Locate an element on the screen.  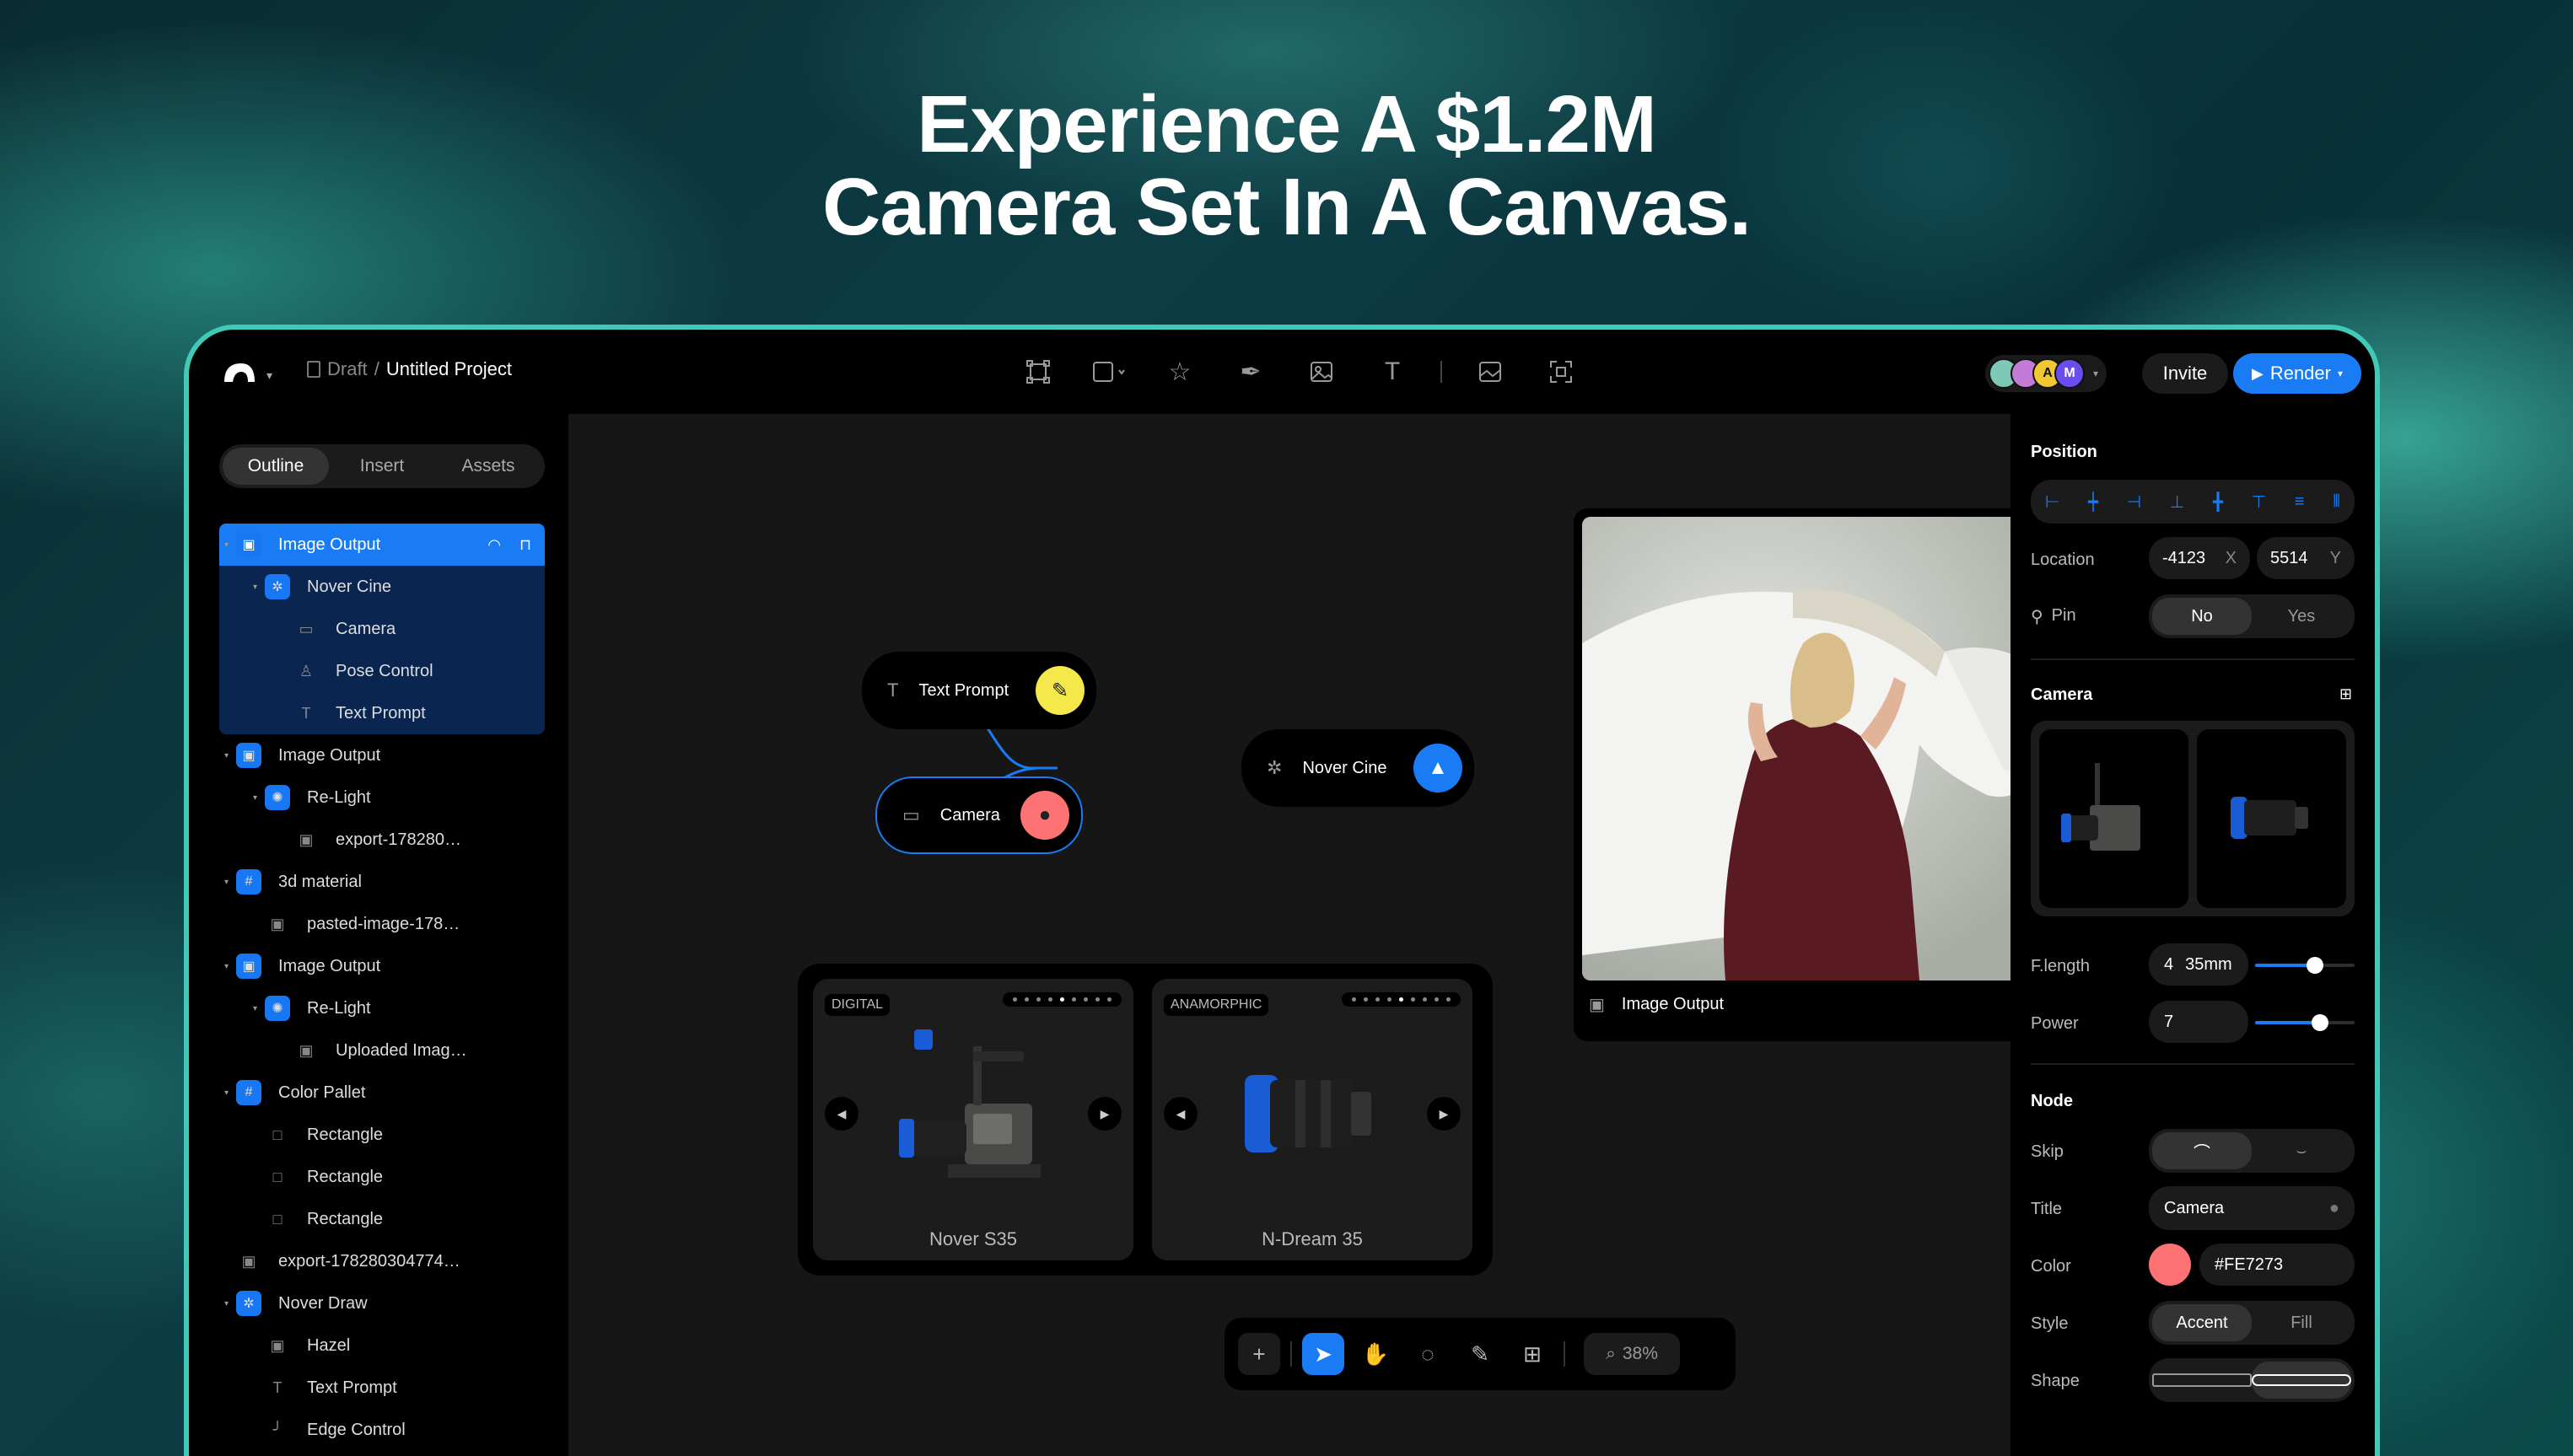
align-center-v-icon: ╋ is located at coordinates (2218, 502).